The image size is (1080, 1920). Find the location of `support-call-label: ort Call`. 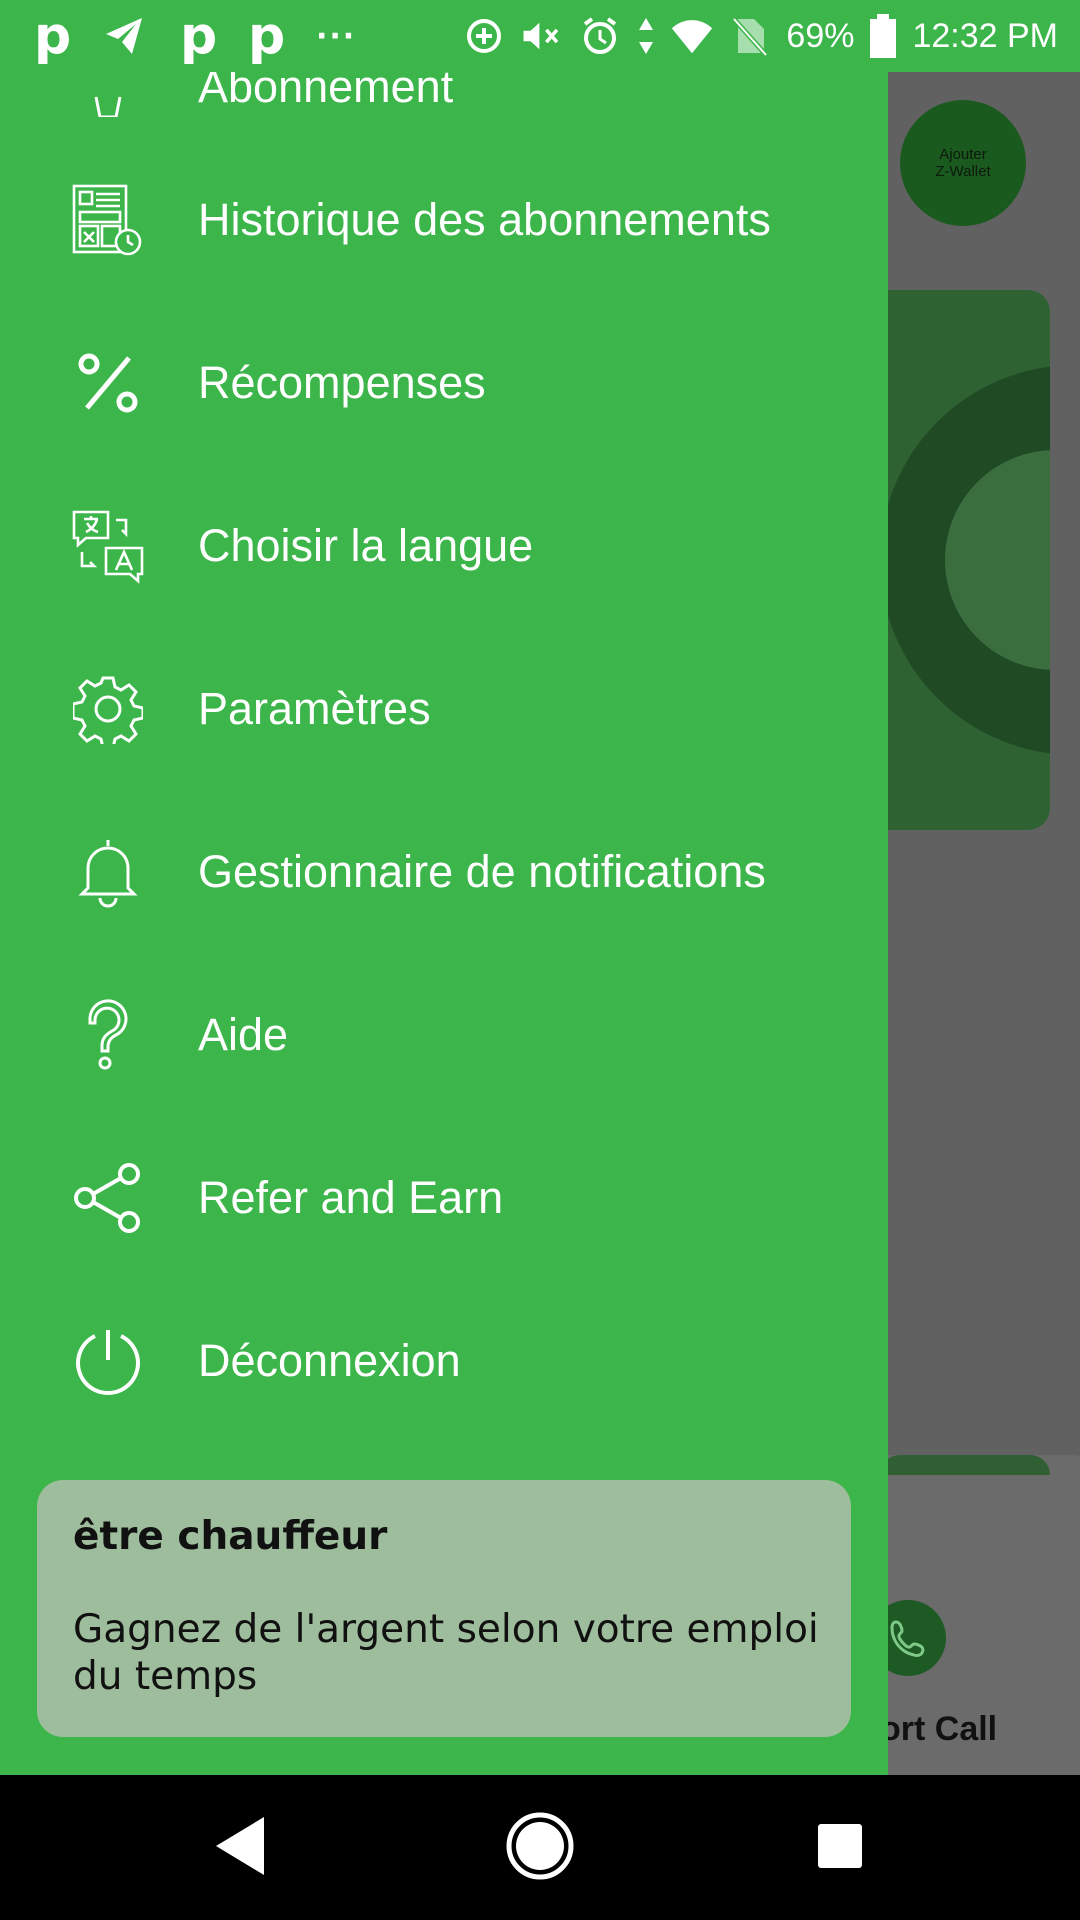

support-call-label: ort Call is located at coordinates (939, 1729).